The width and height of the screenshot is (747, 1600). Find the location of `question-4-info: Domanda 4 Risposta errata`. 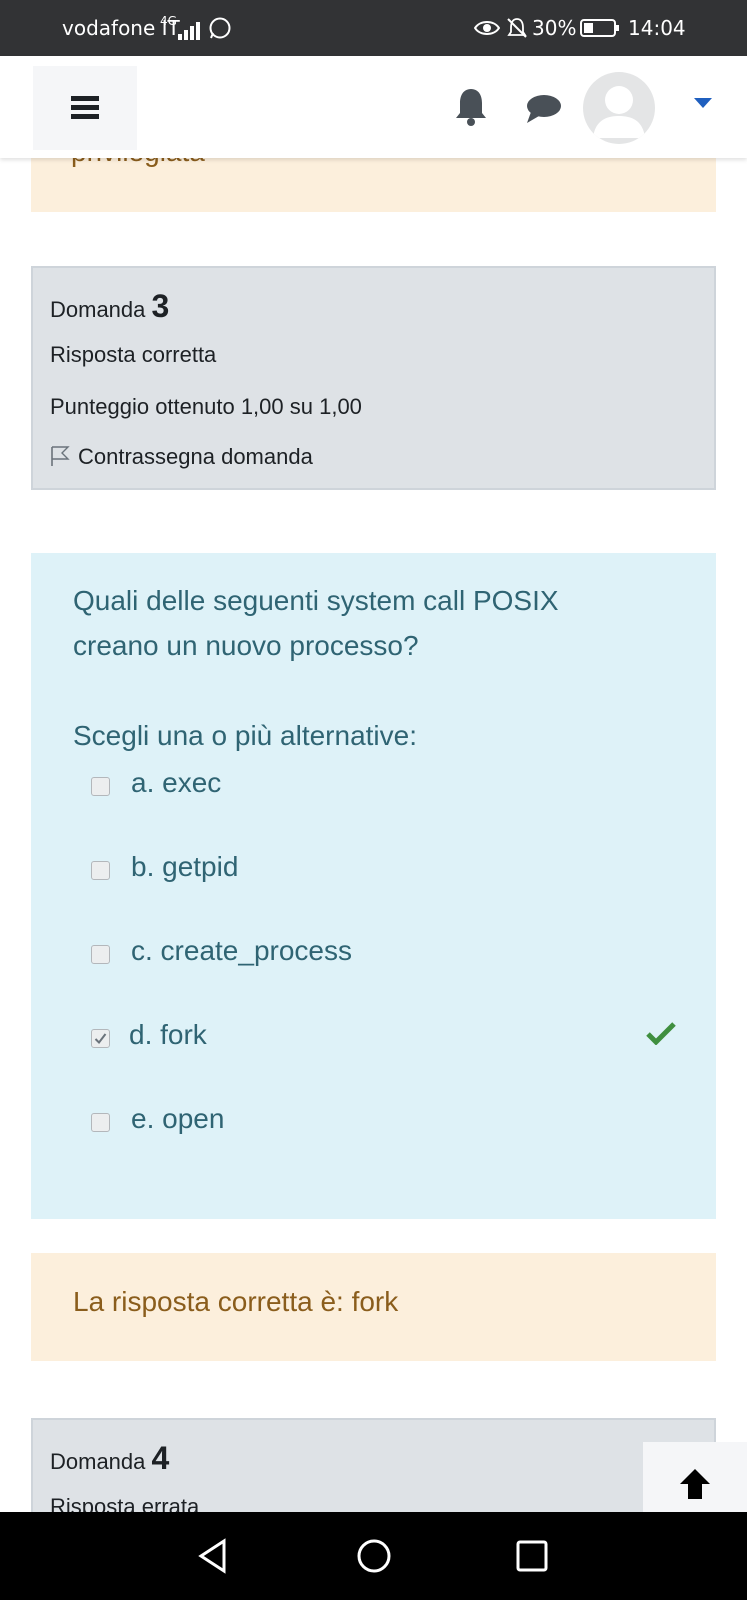

question-4-info: Domanda 4 Risposta errata is located at coordinates (373, 1465).